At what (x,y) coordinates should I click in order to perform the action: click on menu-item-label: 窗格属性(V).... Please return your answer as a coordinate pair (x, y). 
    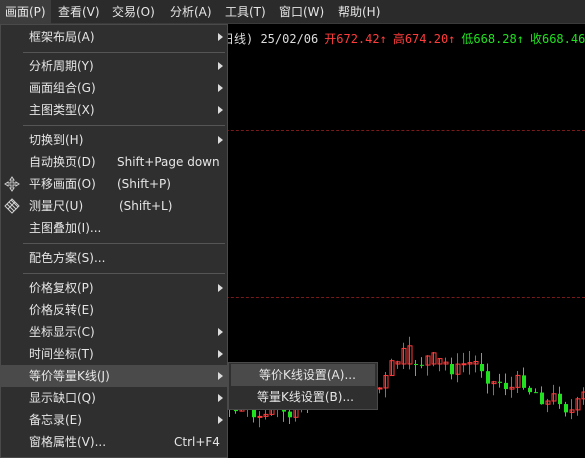
    Looking at the image, I should click on (68, 442).